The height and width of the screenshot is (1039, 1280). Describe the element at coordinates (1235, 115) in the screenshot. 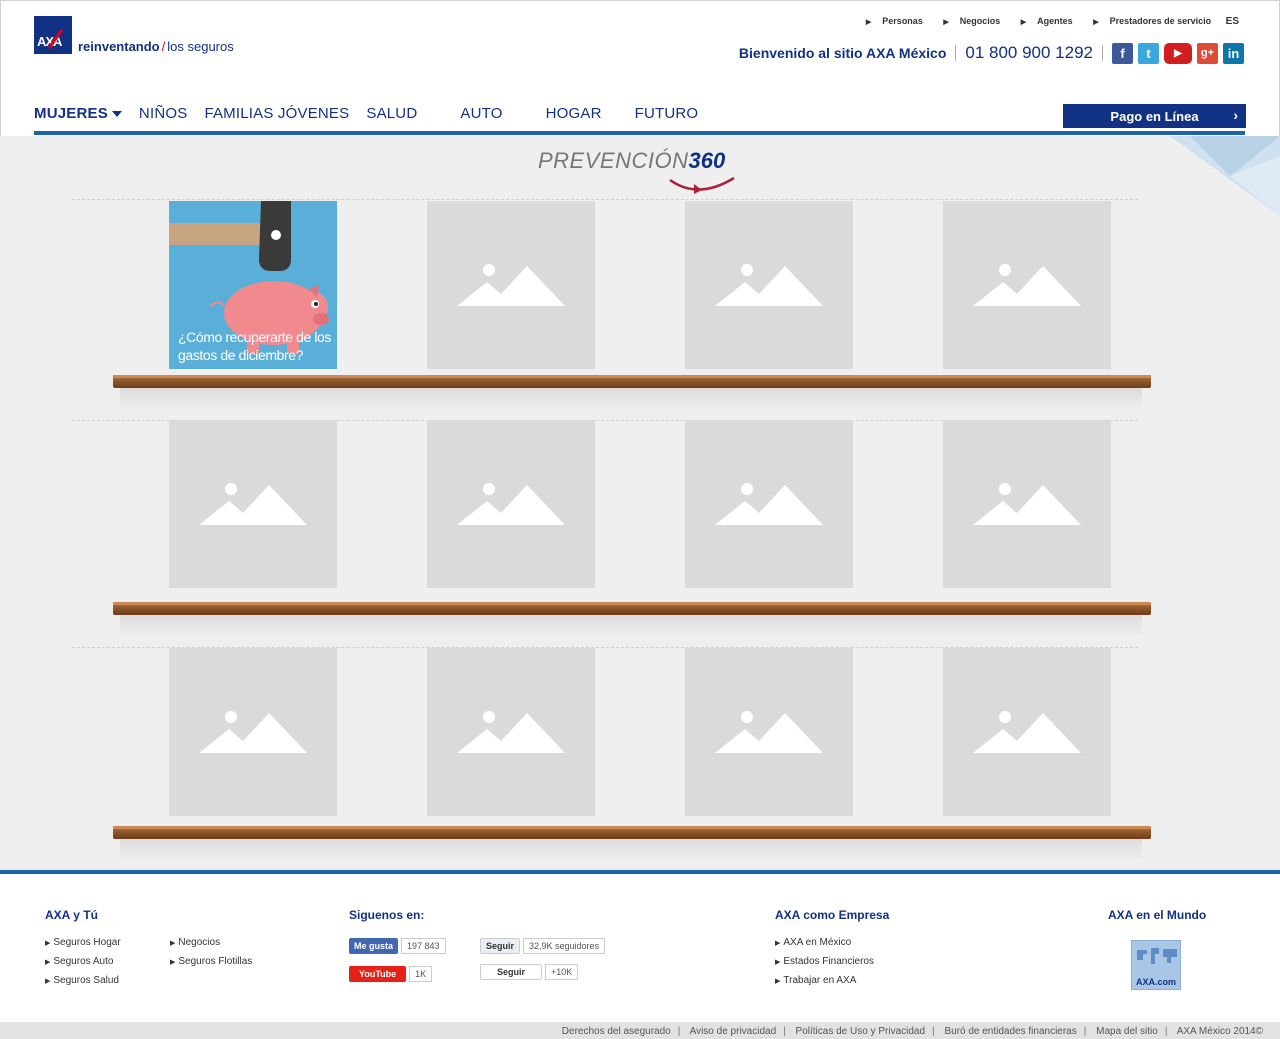

I see `chevron-right-icon: ›` at that location.